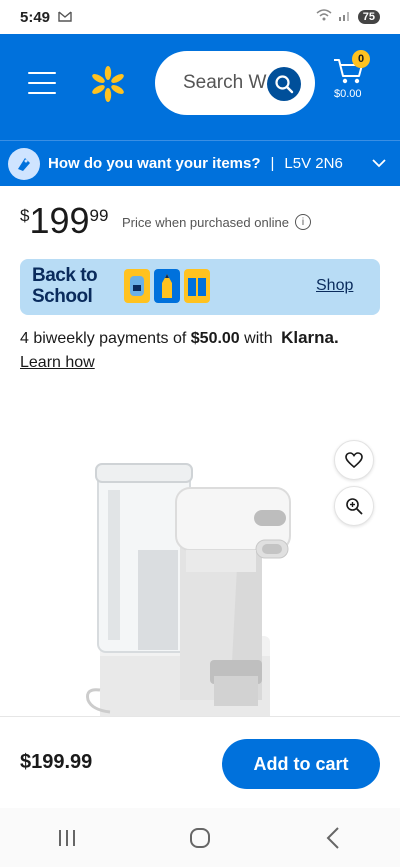 The width and height of the screenshot is (400, 867). I want to click on search-icon, so click(284, 84).